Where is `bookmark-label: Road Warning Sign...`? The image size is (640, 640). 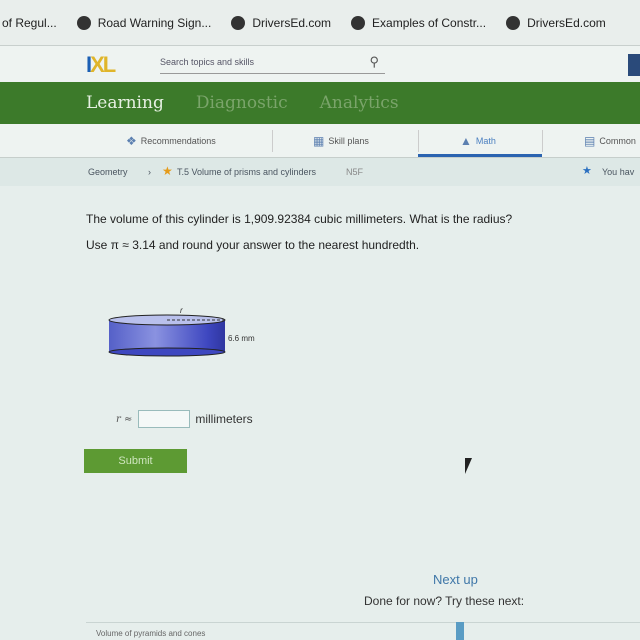 bookmark-label: Road Warning Sign... is located at coordinates (154, 22).